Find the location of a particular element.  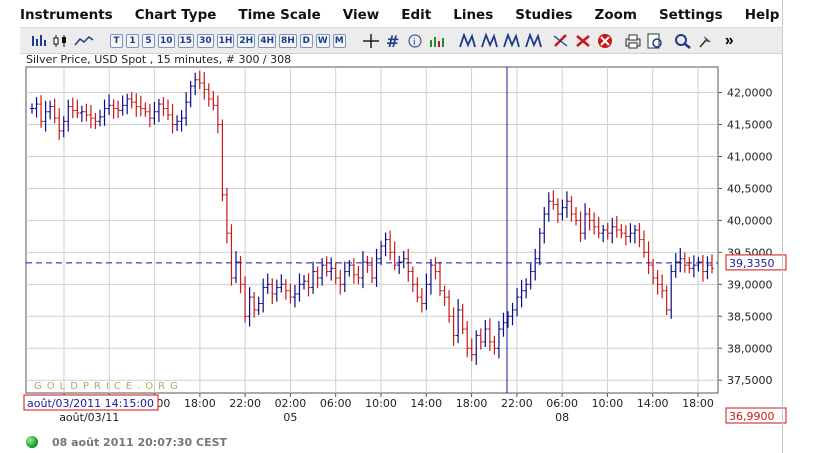

status-bar: 08 août 2011 20:07:30 CEST is located at coordinates (126, 442).